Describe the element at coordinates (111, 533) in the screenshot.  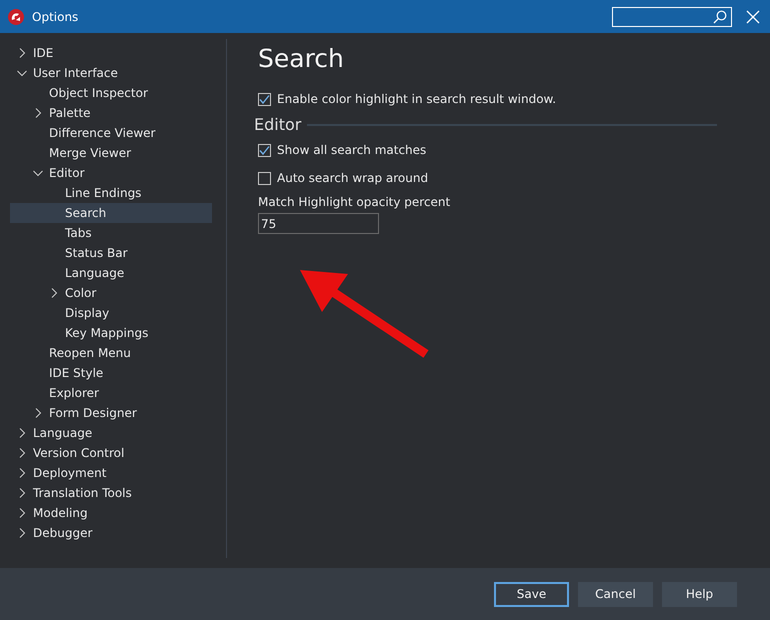
I see `tree-item: Debugger` at that location.